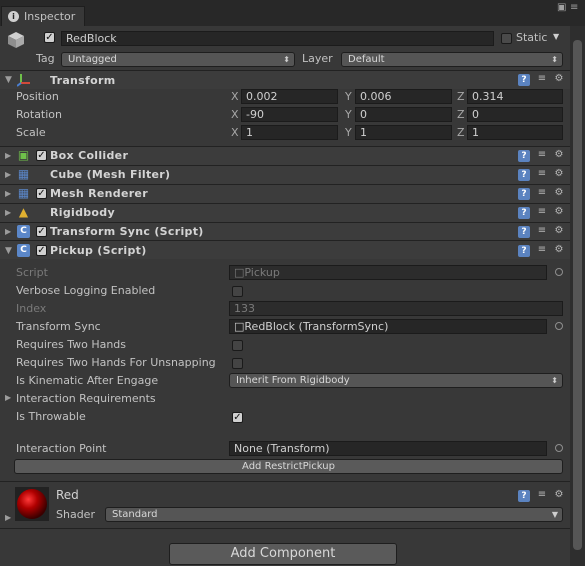 The width and height of the screenshot is (585, 566). I want to click on scrollbar, so click(577, 296).